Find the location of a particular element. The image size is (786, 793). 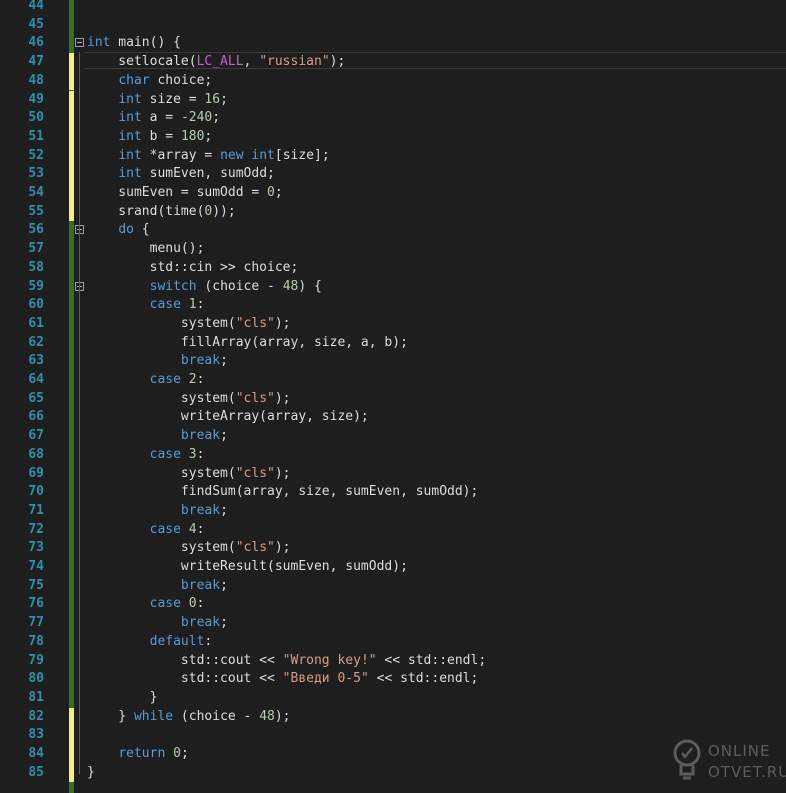

code-text: int *array = new int[size]; is located at coordinates (208, 156).